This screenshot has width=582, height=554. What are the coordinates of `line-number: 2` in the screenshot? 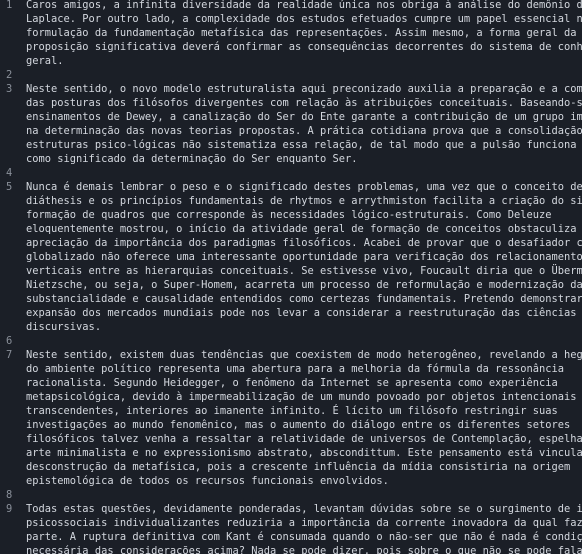 It's located at (9, 75).